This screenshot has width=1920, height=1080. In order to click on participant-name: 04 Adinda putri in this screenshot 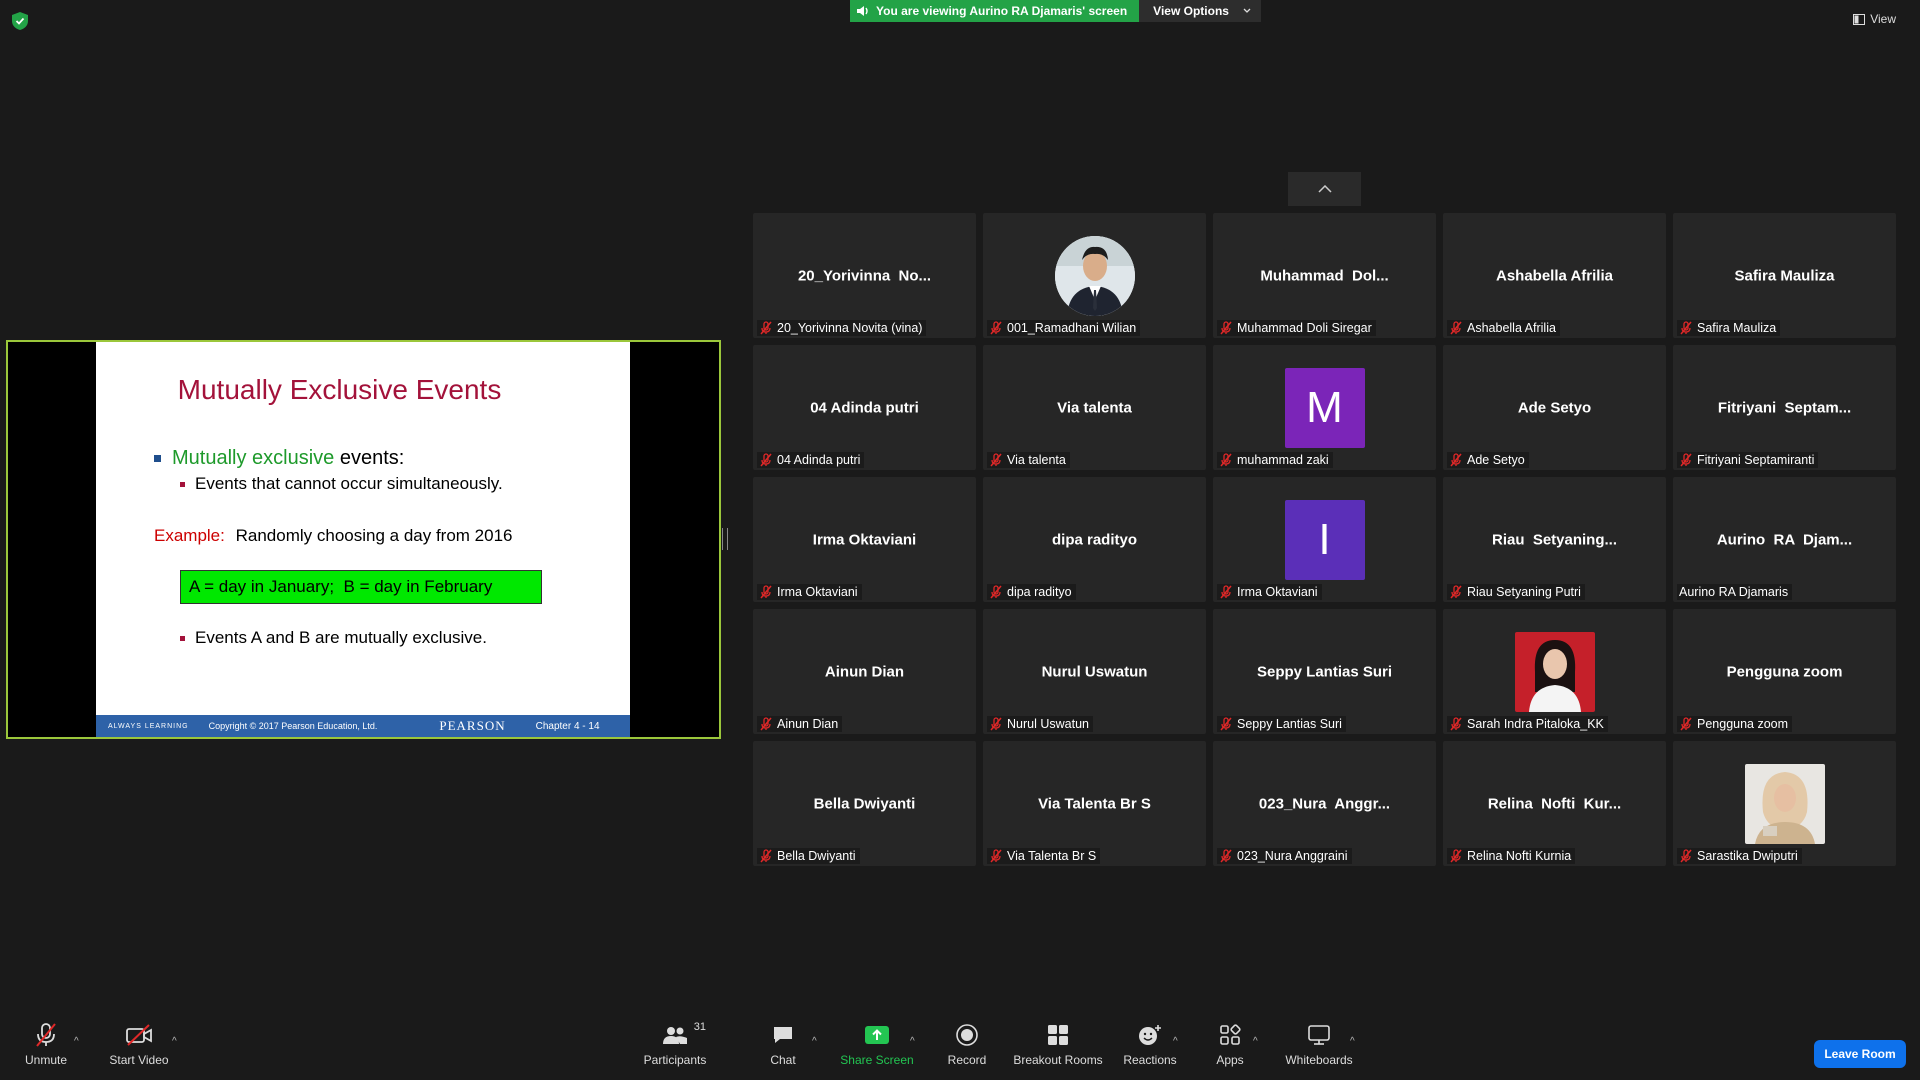, I will do `click(819, 460)`.